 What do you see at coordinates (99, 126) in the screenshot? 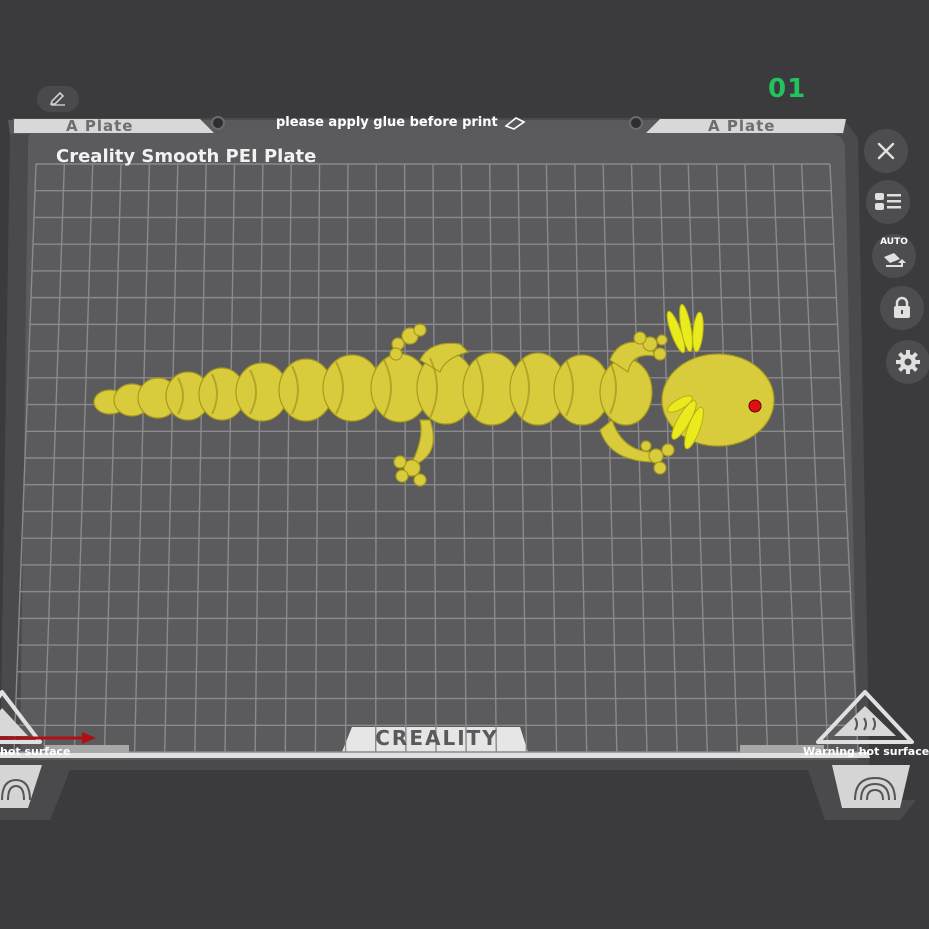
I see `tab-plate-left: A Plate` at bounding box center [99, 126].